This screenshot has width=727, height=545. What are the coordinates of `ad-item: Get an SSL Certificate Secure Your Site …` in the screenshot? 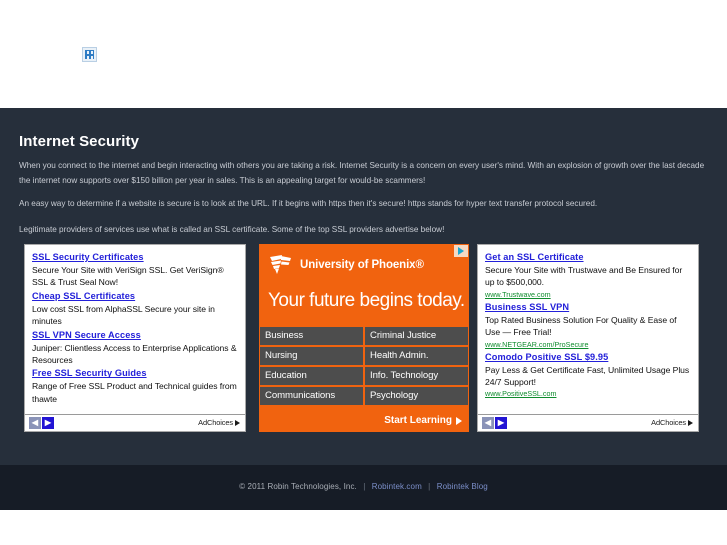 It's located at (588, 275).